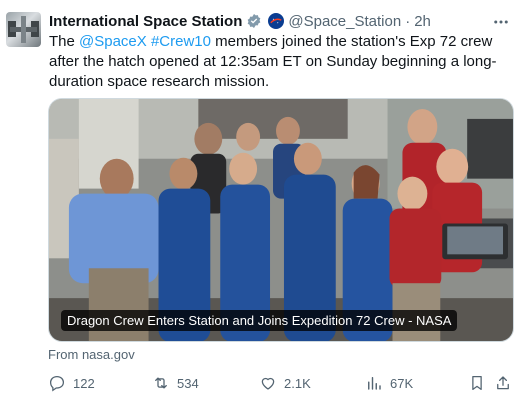 This screenshot has width=523, height=410. I want to click on tweet-text-part: The, so click(64, 41).